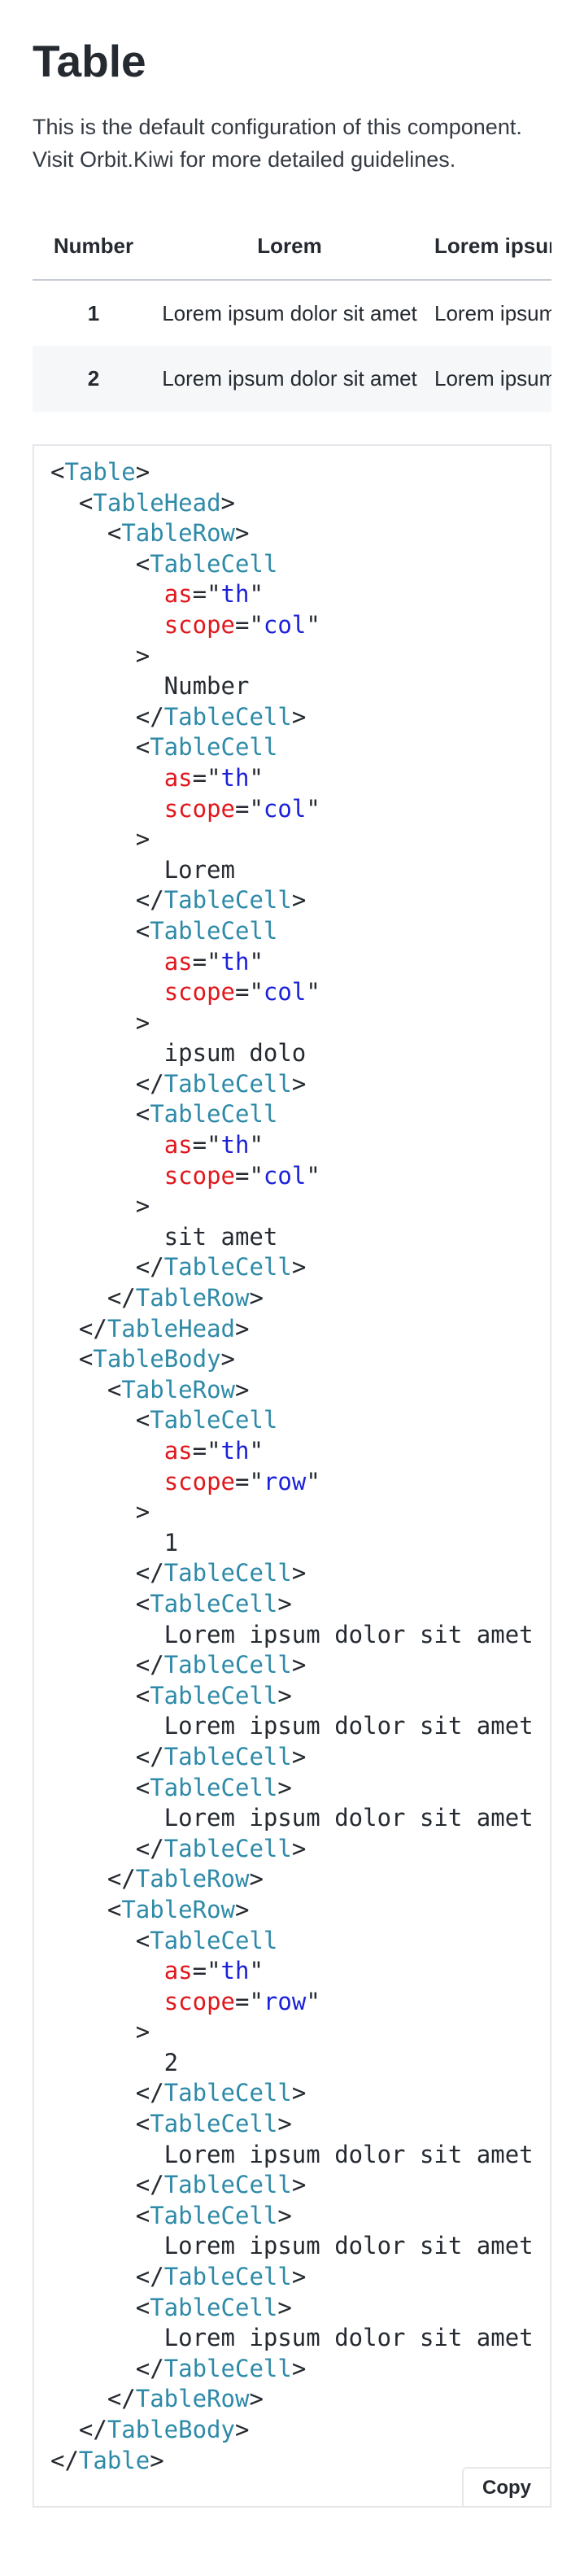  I want to click on code-text: 2, so click(114, 2062).